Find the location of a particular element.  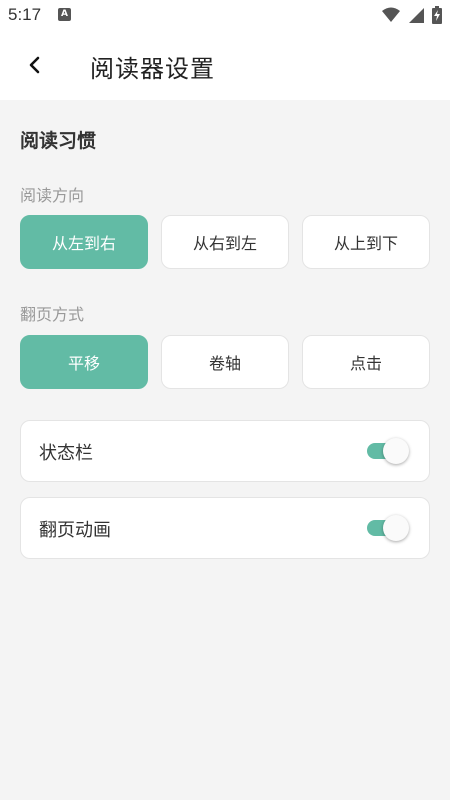

direction-right-to-left-button: 从右到左 is located at coordinates (225, 242).